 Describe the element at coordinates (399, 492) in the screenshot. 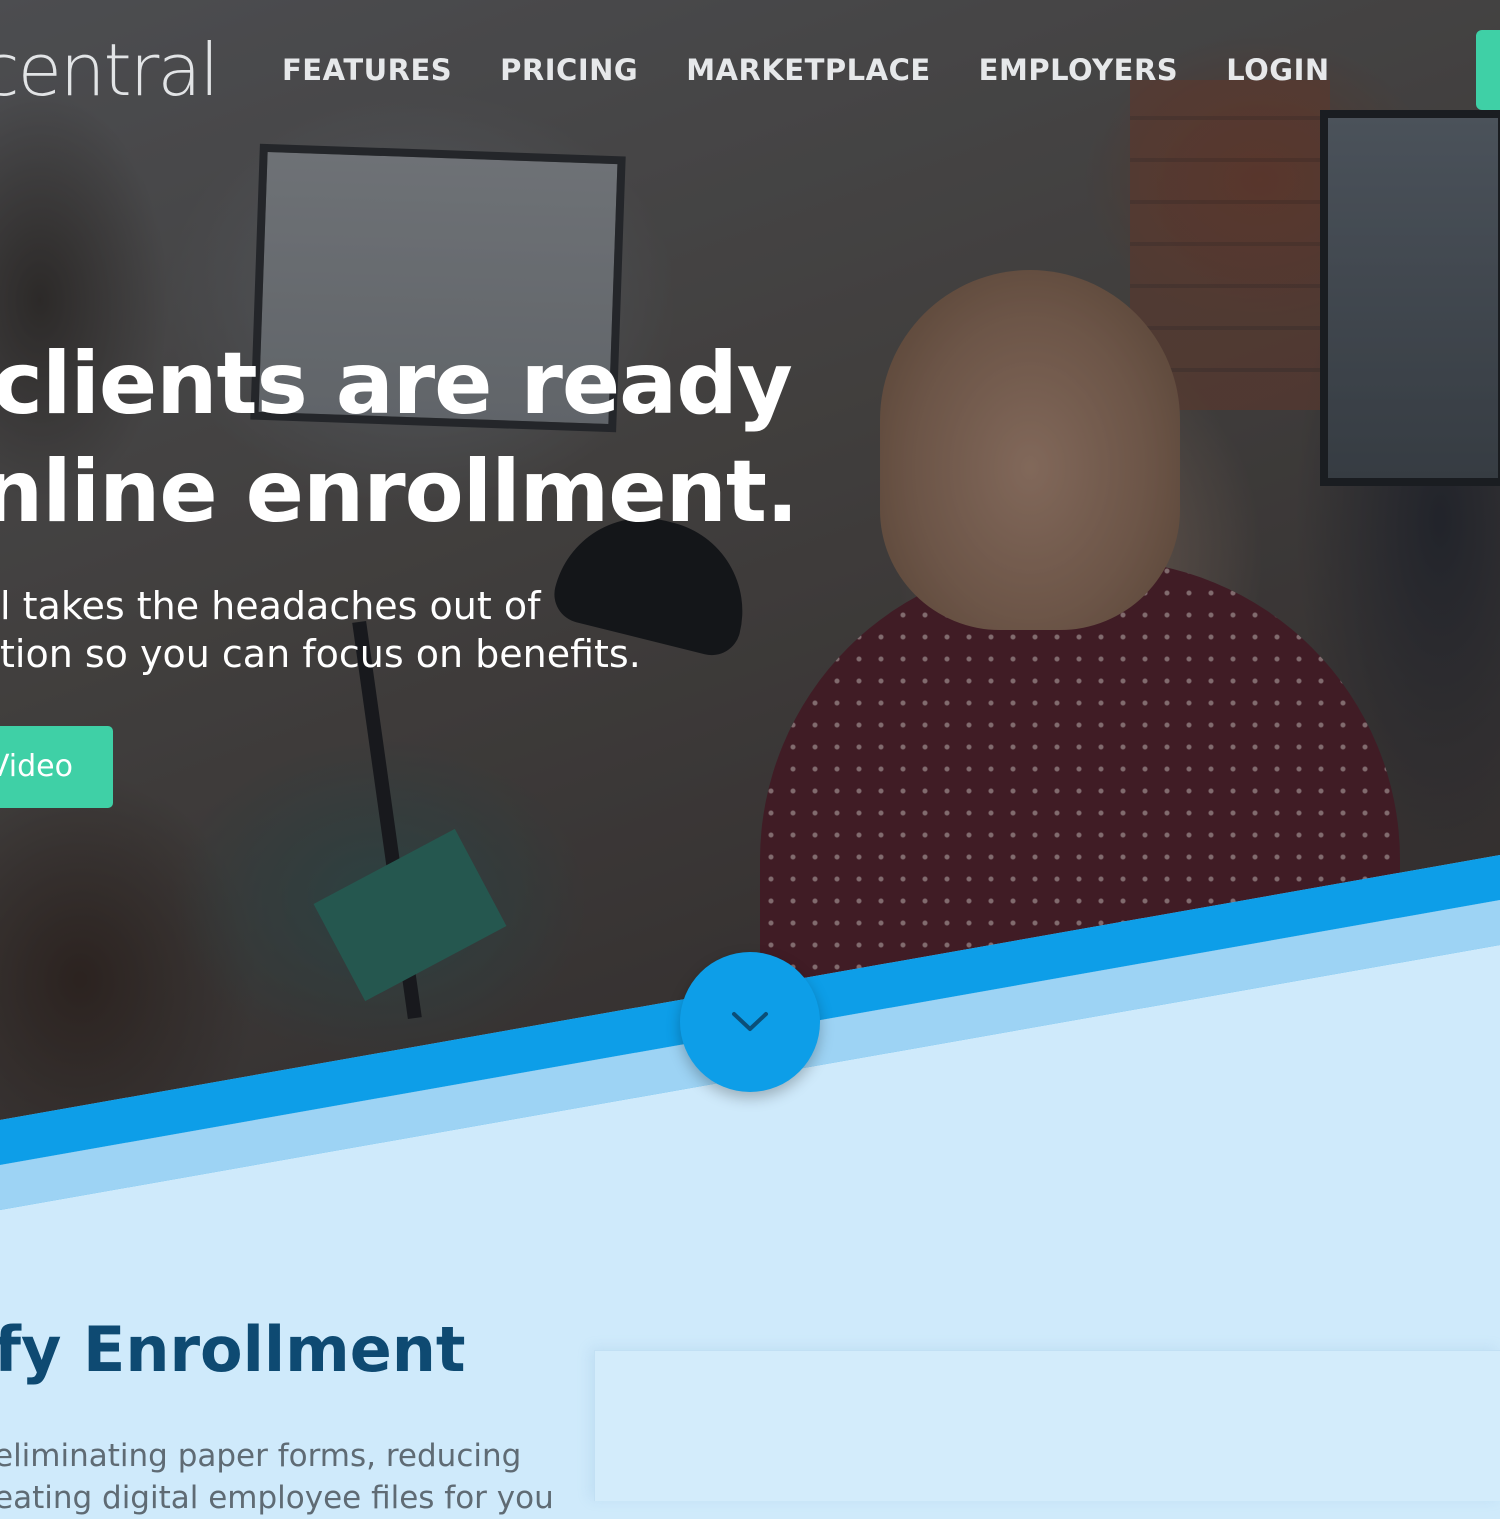

I see `hero-headline-line2: nline enrollment.` at that location.